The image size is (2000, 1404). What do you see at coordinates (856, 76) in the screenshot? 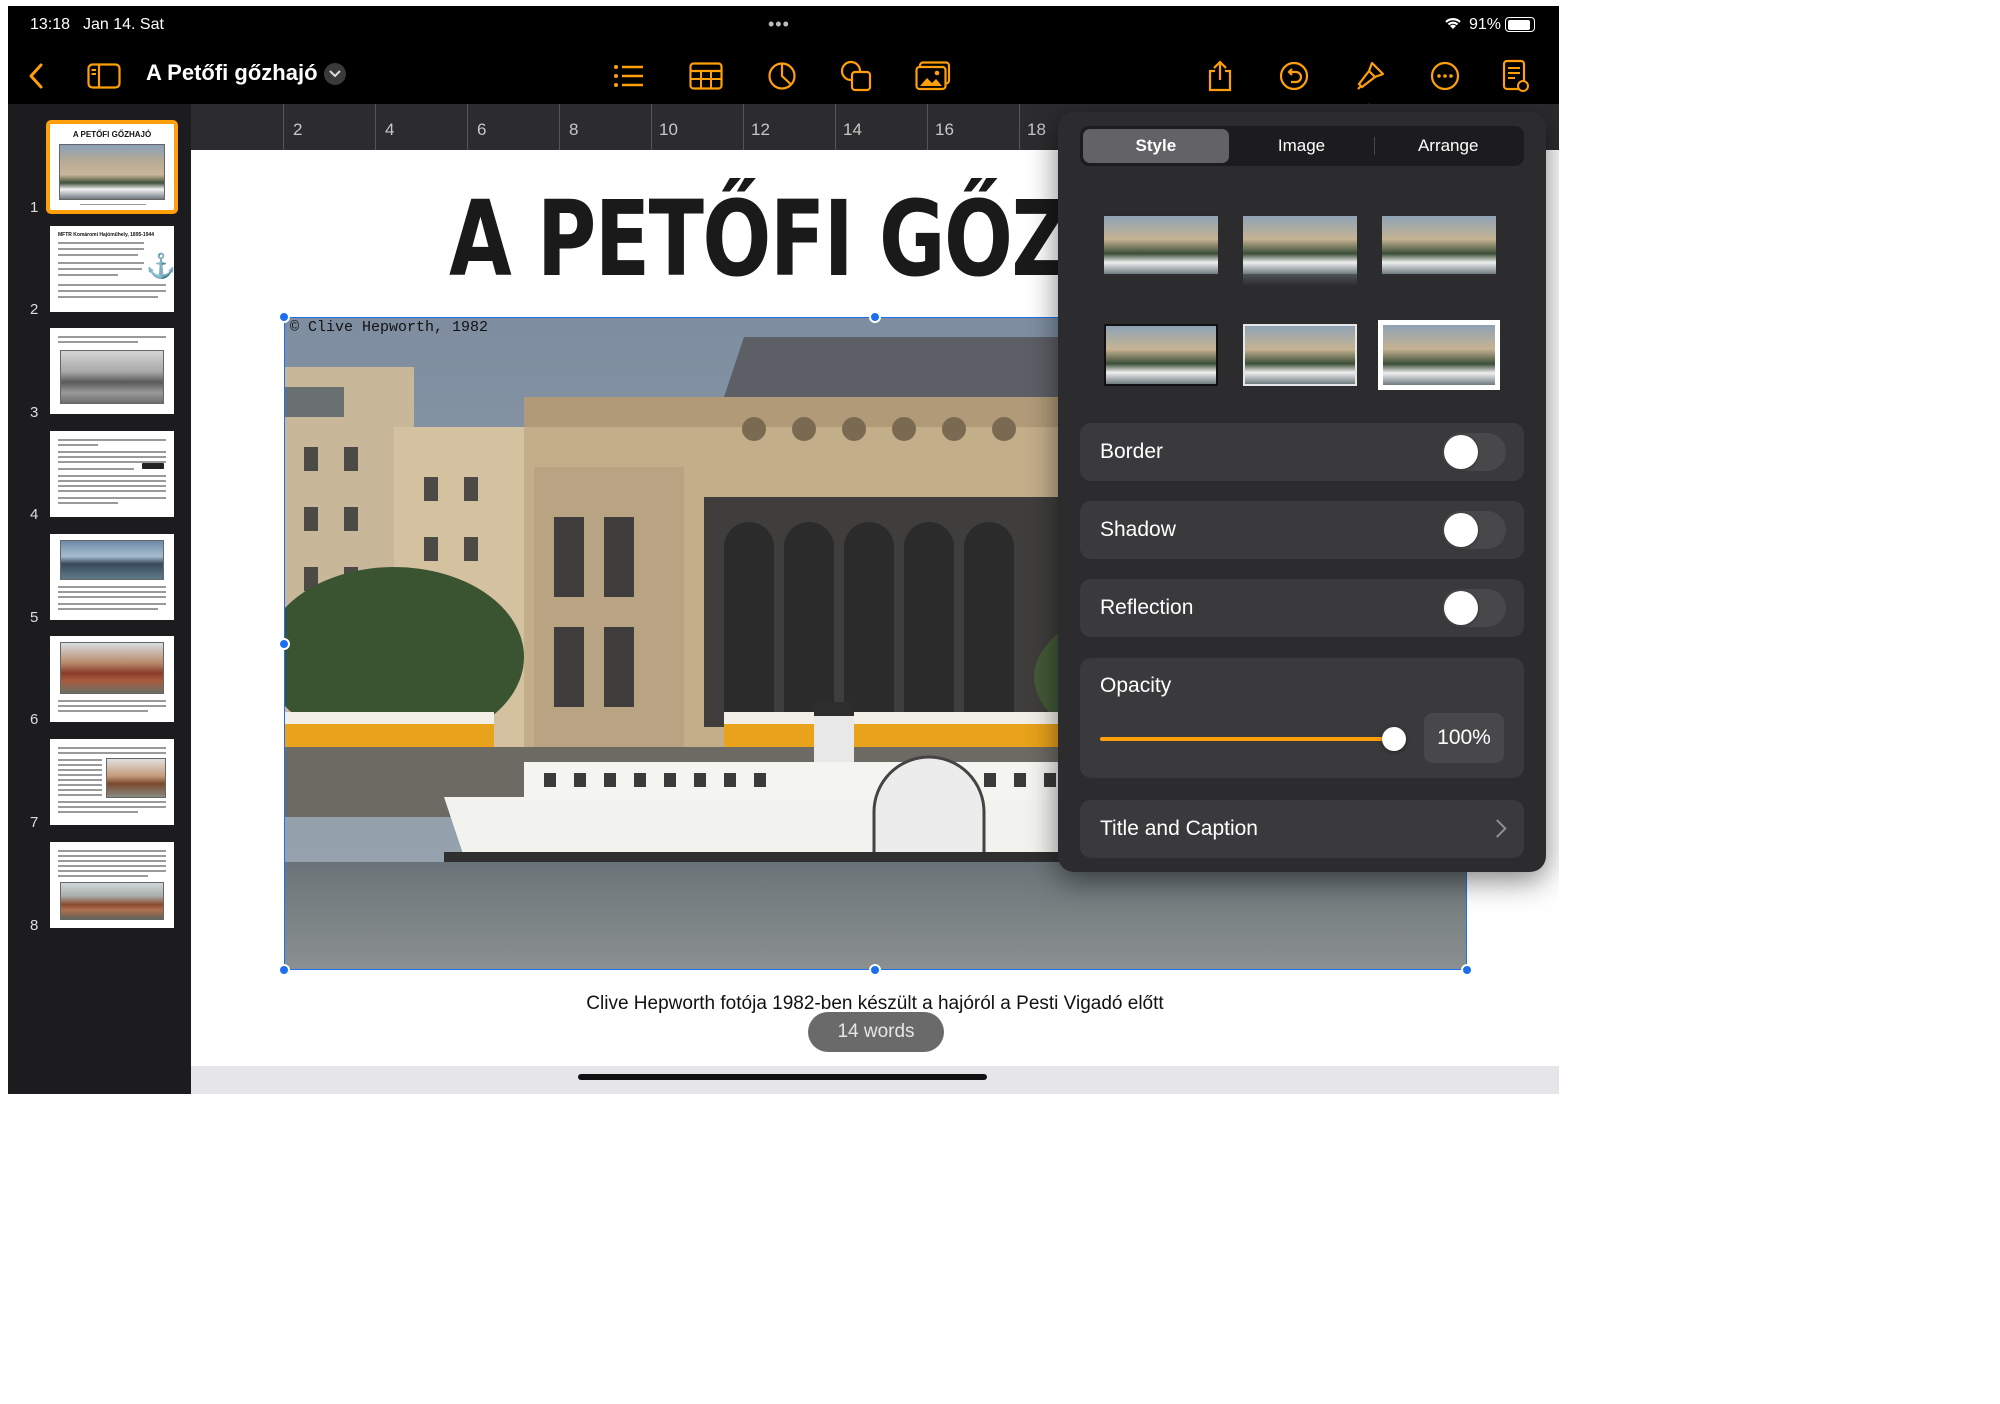
I see `shape-icon` at bounding box center [856, 76].